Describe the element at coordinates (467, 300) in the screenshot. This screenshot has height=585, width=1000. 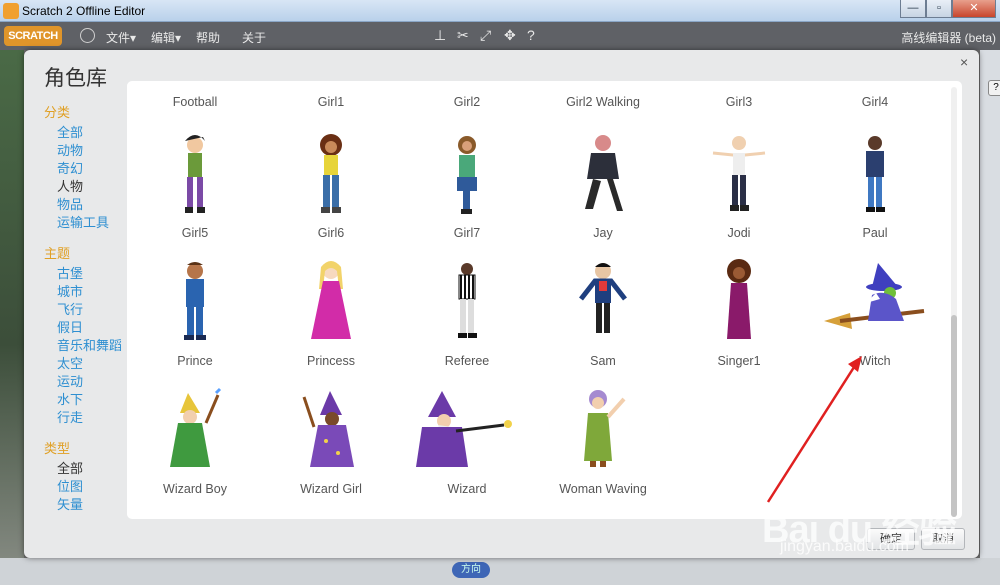
I see `referee-thumbnail` at that location.